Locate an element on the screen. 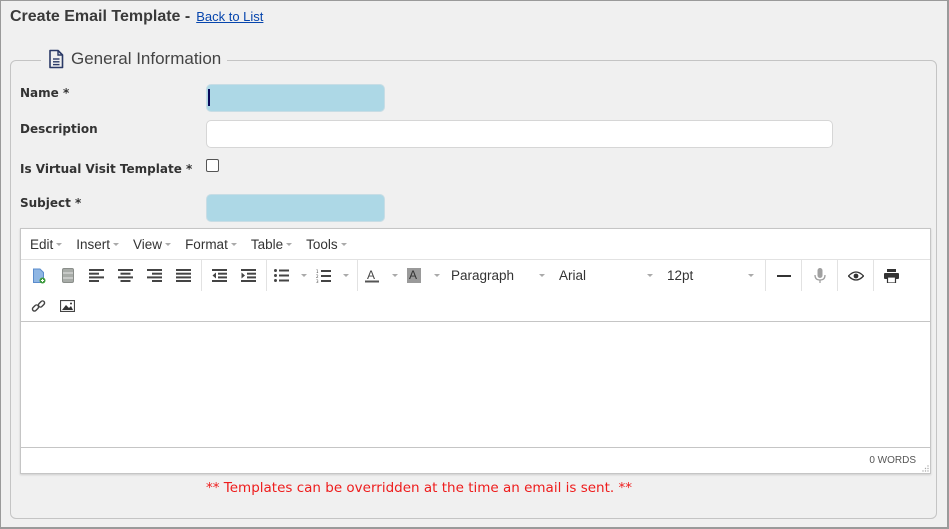 Image resolution: width=949 pixels, height=529 pixels. indent-button is located at coordinates (248, 276).